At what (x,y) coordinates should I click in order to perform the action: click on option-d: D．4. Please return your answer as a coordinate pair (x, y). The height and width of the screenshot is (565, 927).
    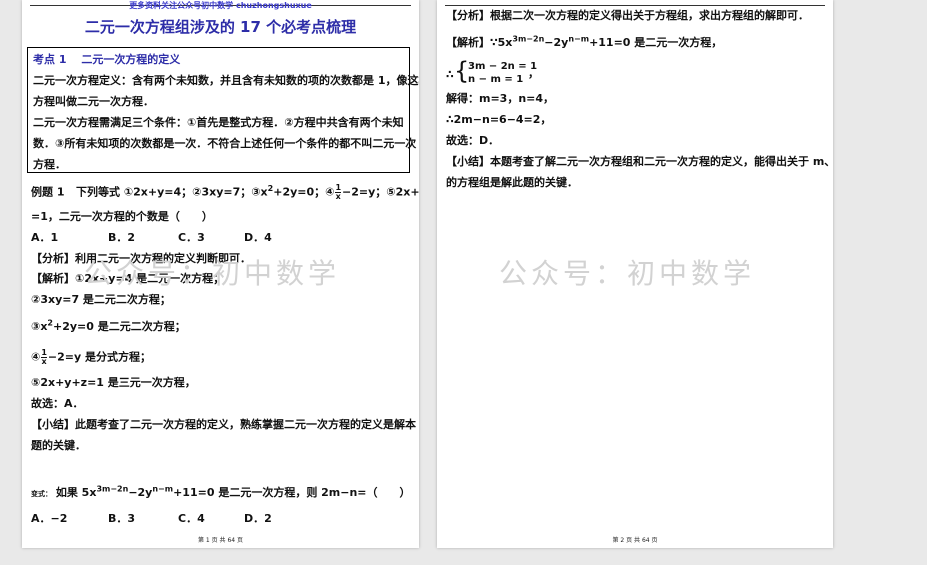
    Looking at the image, I should click on (258, 237).